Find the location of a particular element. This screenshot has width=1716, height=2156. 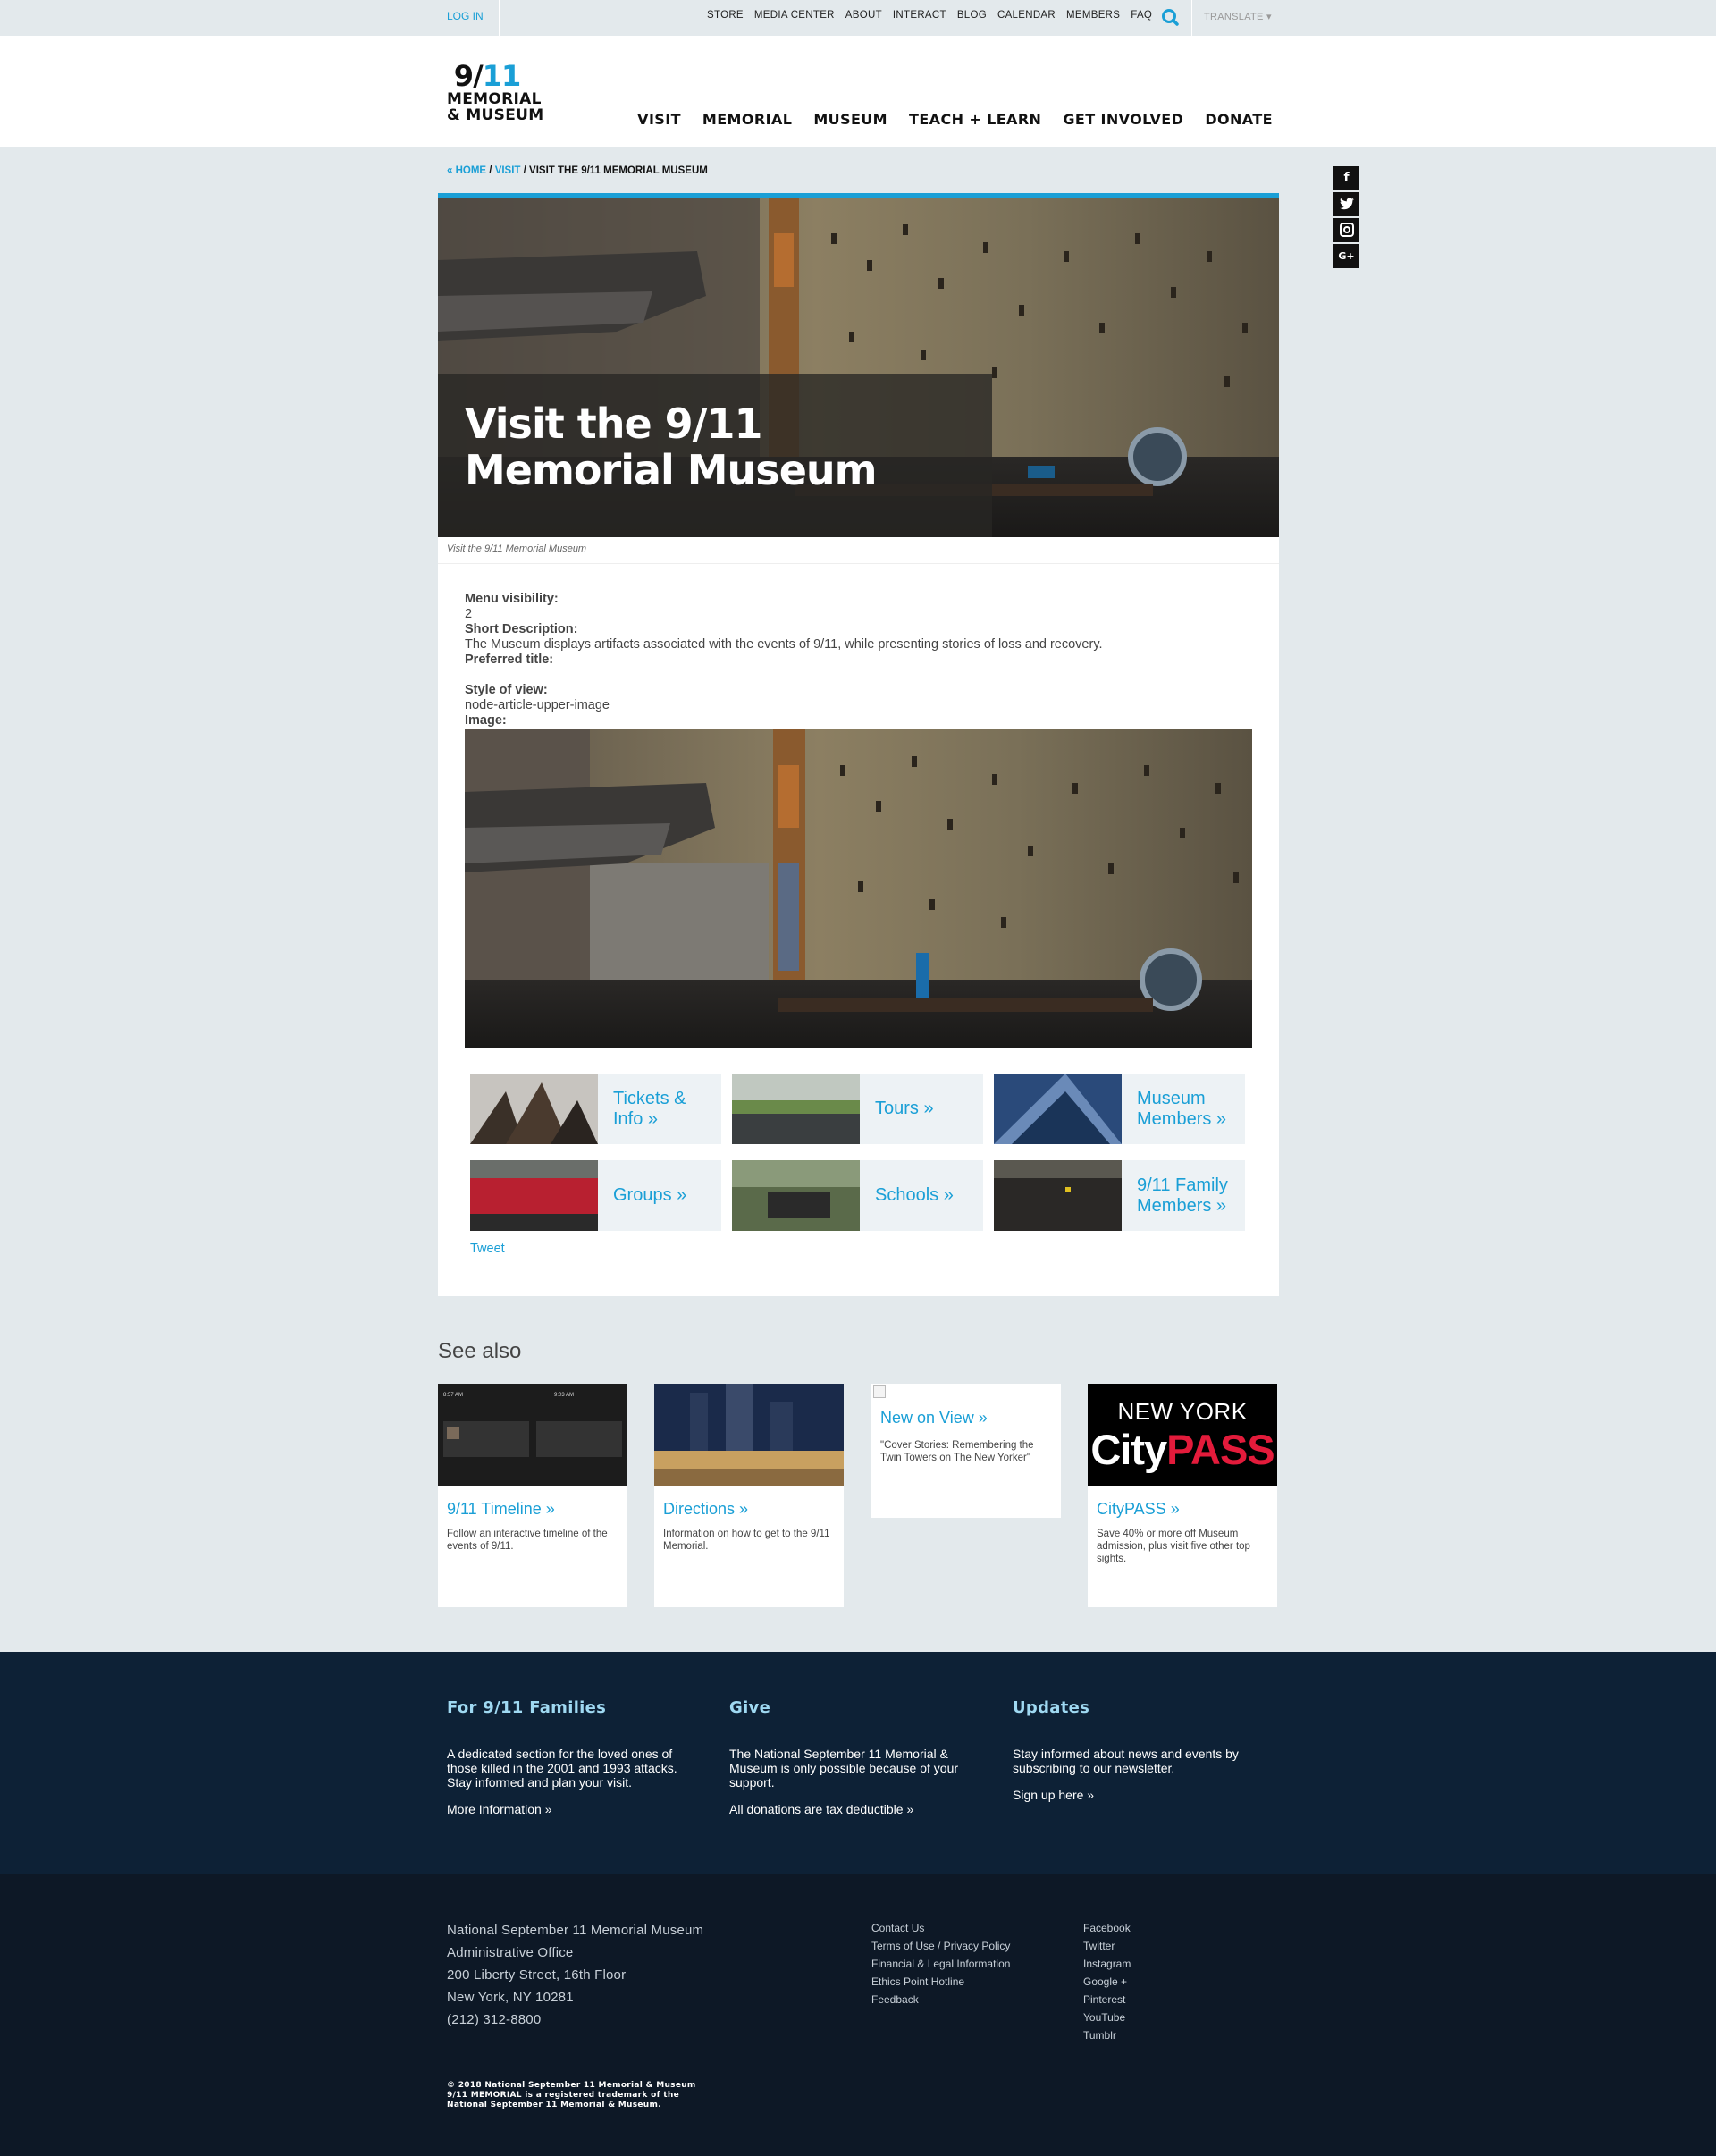

hero-image: Visit the 9/11 Memorial Museum is located at coordinates (859, 365).